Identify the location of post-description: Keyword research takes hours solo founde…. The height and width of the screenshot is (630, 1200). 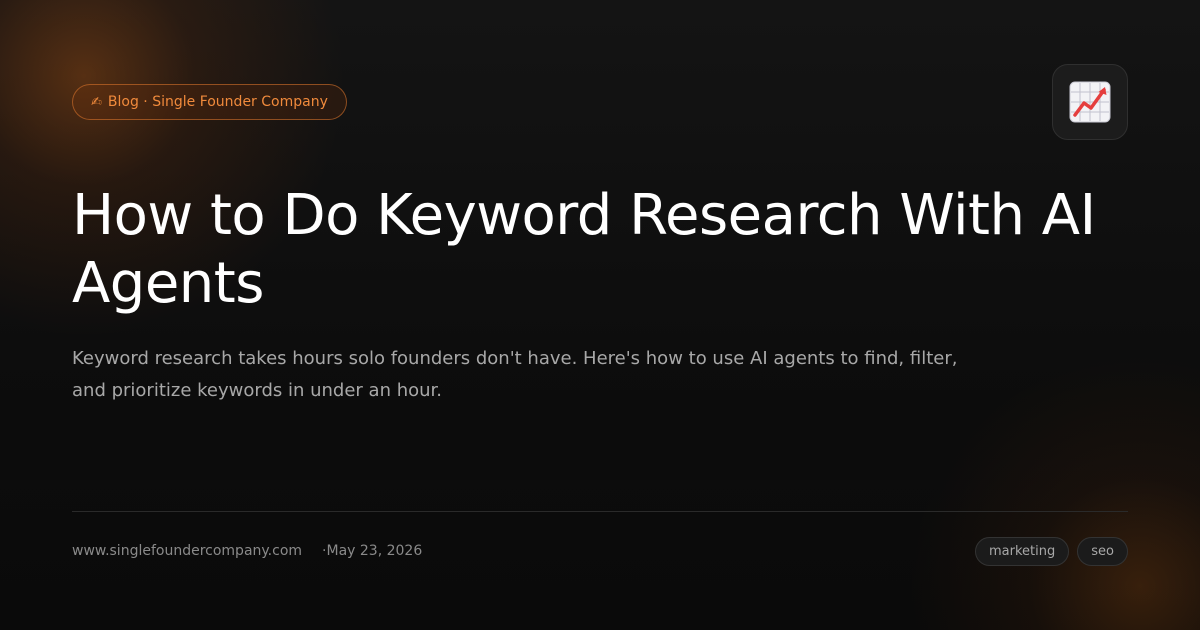
(515, 374).